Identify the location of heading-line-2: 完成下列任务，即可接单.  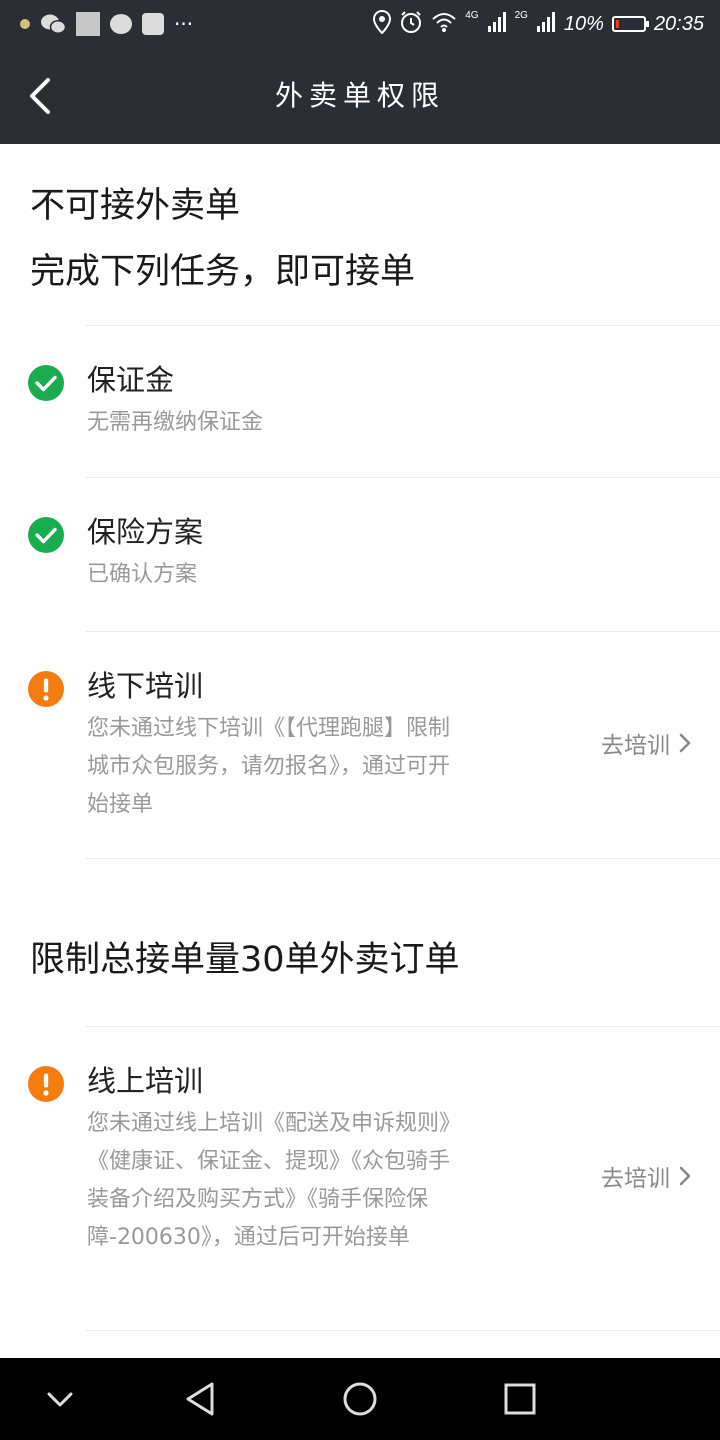
(223, 272).